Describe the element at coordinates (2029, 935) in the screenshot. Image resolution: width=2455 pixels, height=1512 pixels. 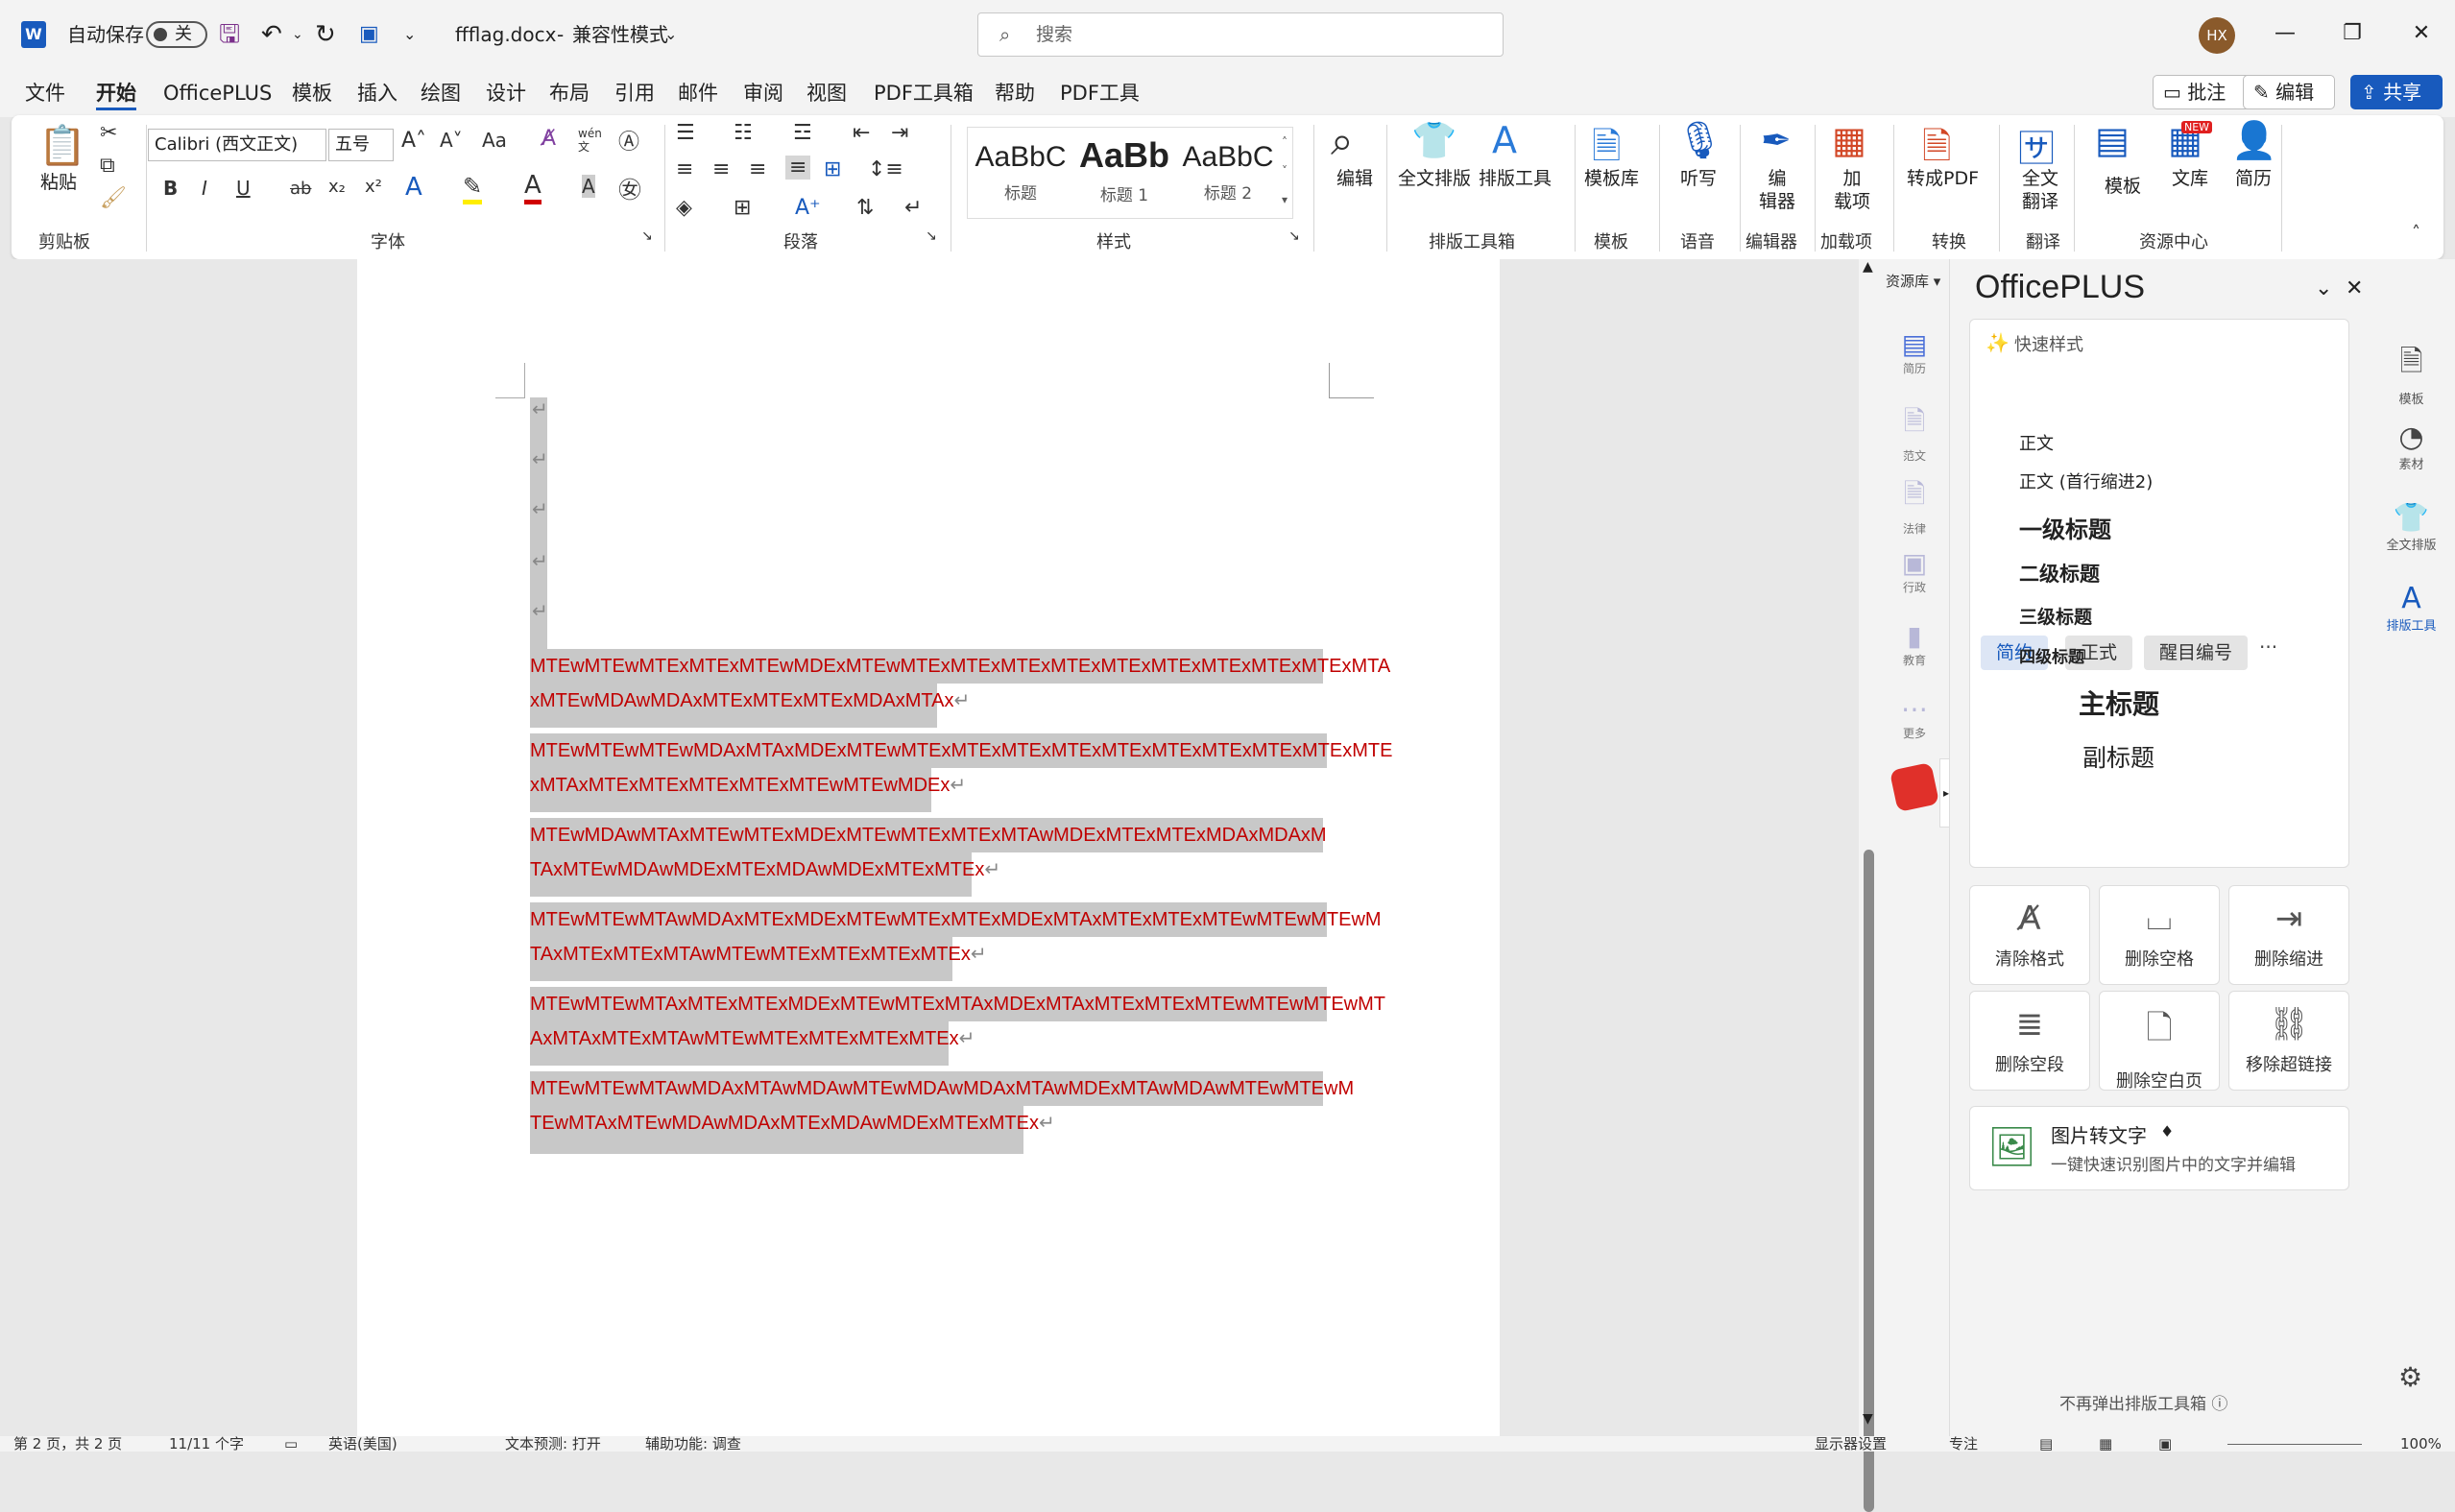
I see `clear-format-button: A̸ 清除格式` at that location.